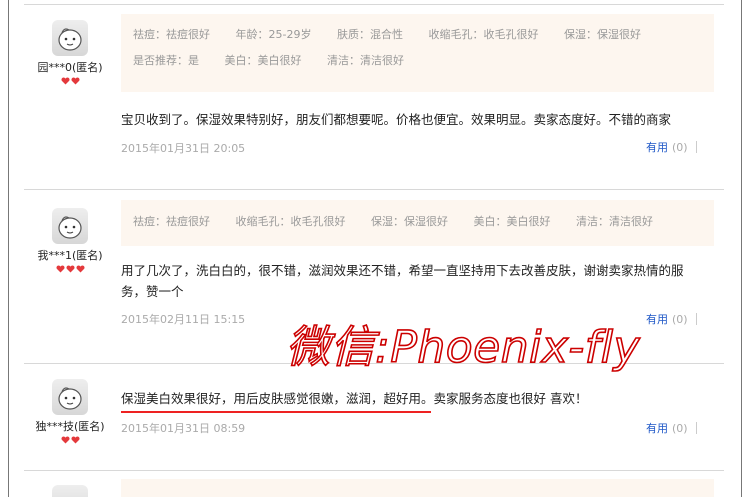 The width and height of the screenshot is (750, 497). I want to click on reviewer, so click(70, 491).